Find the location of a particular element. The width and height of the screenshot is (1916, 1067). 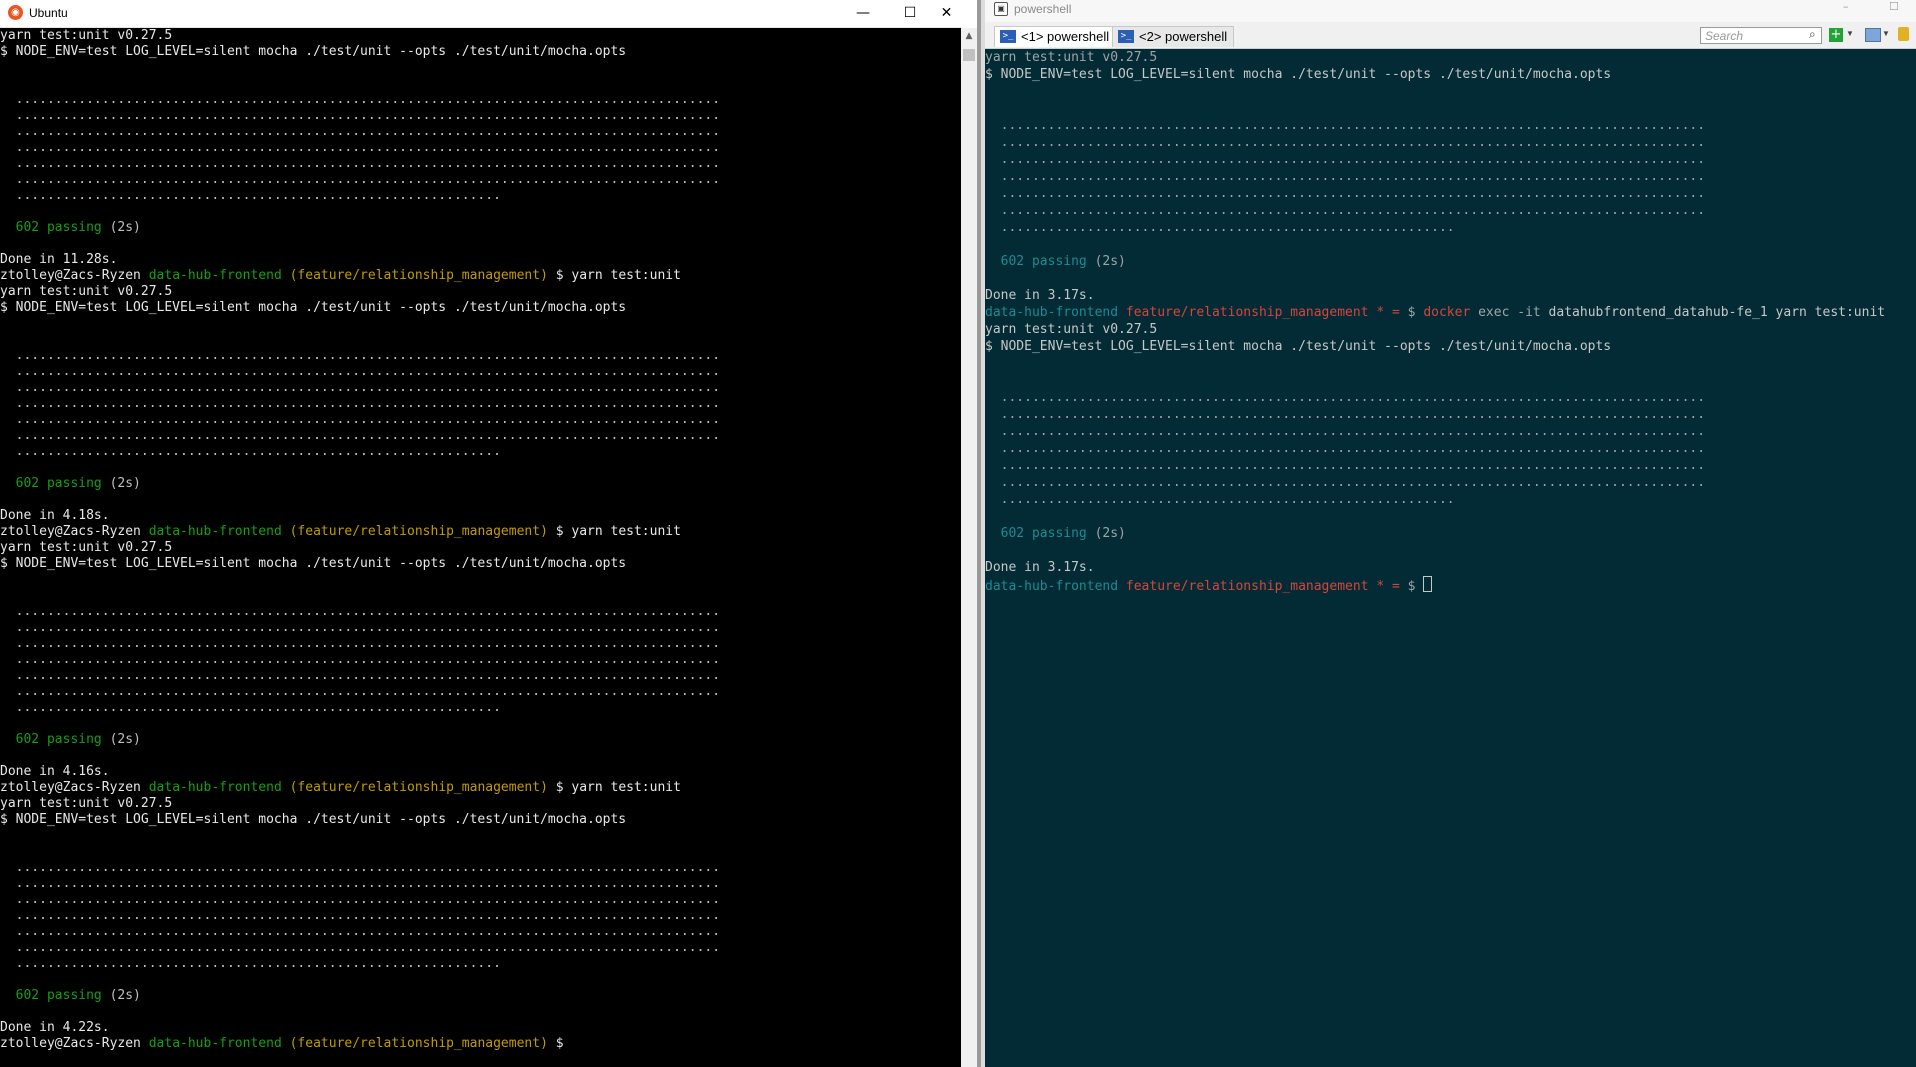

terminal-line: Done in 4.16s. is located at coordinates (471, 772).